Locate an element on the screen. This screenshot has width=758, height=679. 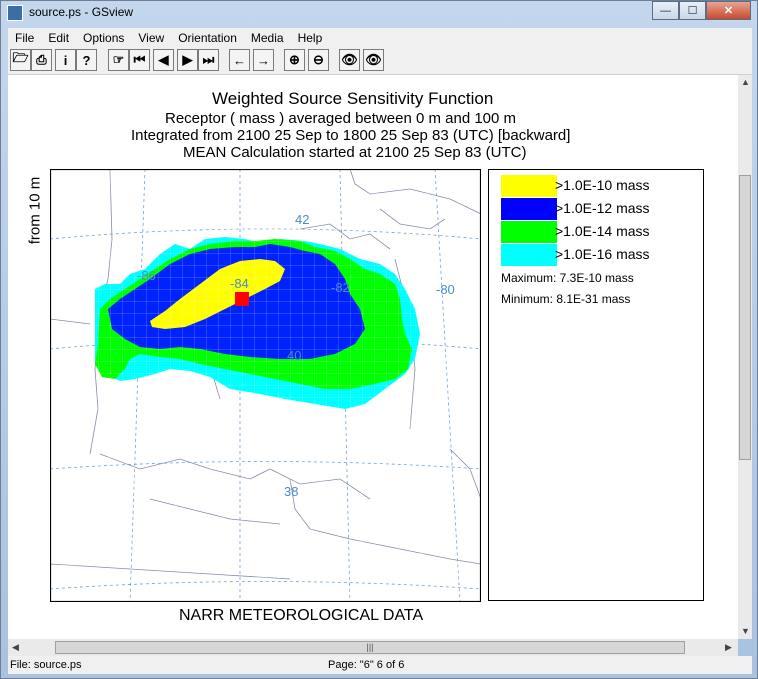
horizontal-scrollbar: ◀ ||| ▶ is located at coordinates (373, 647).